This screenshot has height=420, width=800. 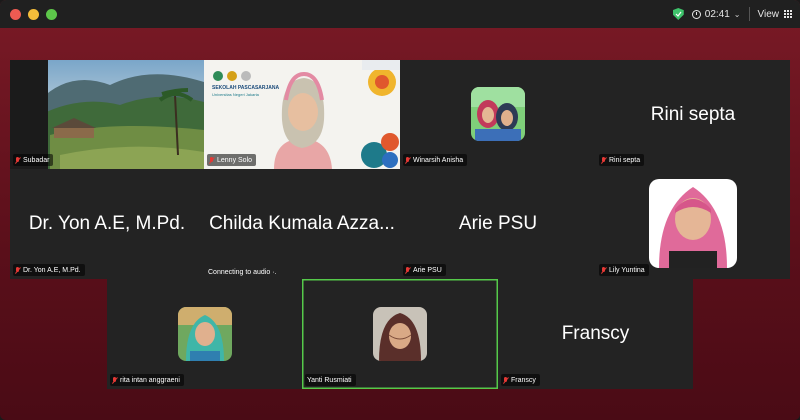 What do you see at coordinates (15, 14) in the screenshot?
I see `close-window-button` at bounding box center [15, 14].